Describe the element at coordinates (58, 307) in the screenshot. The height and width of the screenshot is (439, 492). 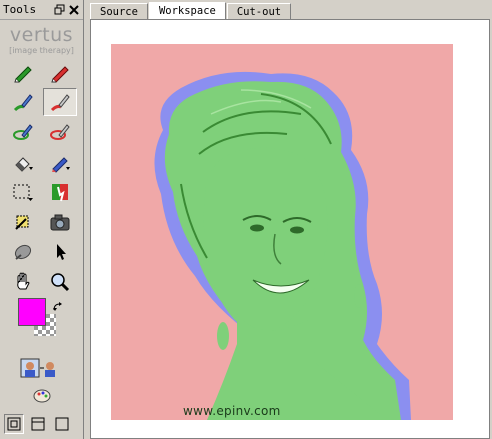
I see `swap-colors-icon` at that location.